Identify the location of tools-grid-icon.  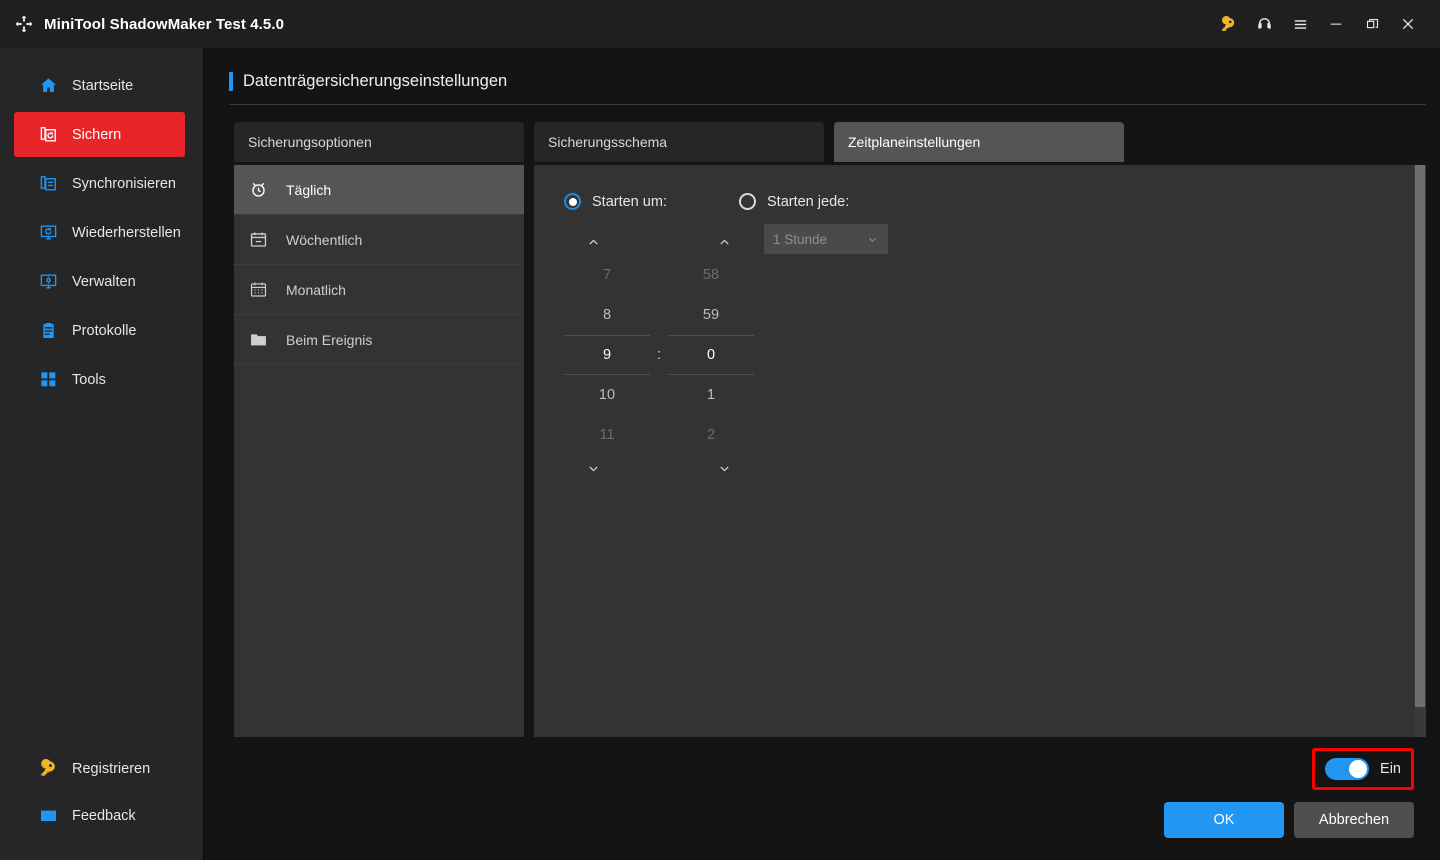
(48, 380).